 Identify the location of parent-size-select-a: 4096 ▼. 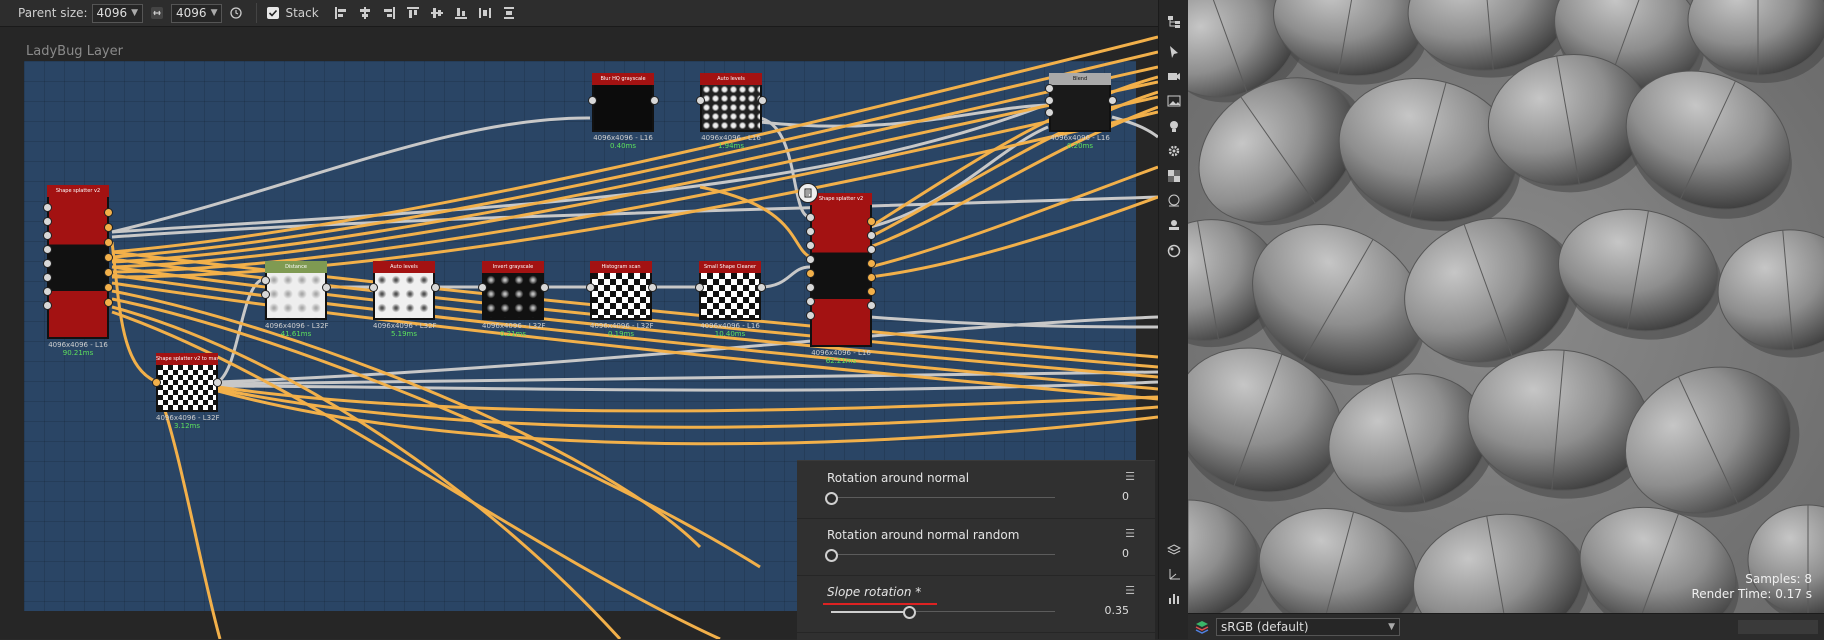
(117, 13).